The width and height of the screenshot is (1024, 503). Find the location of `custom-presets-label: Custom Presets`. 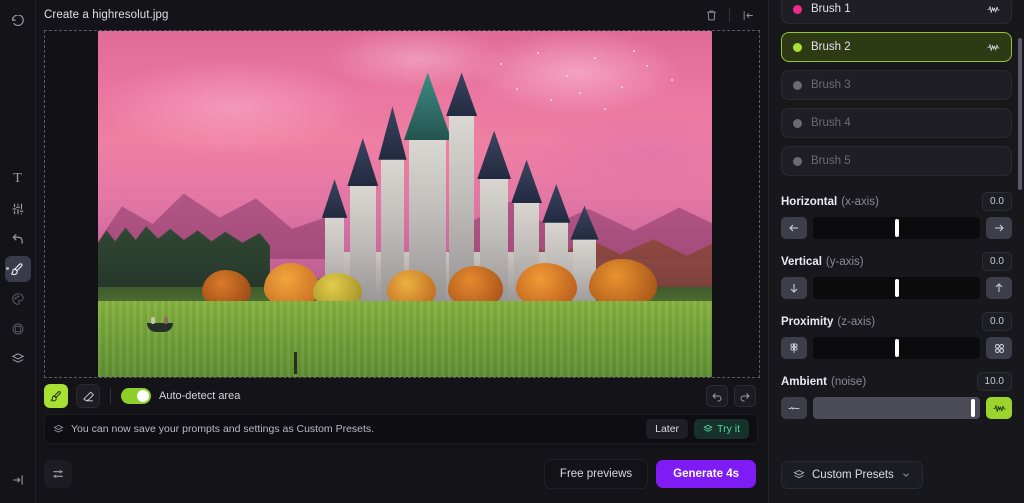

custom-presets-label: Custom Presets is located at coordinates (853, 475).